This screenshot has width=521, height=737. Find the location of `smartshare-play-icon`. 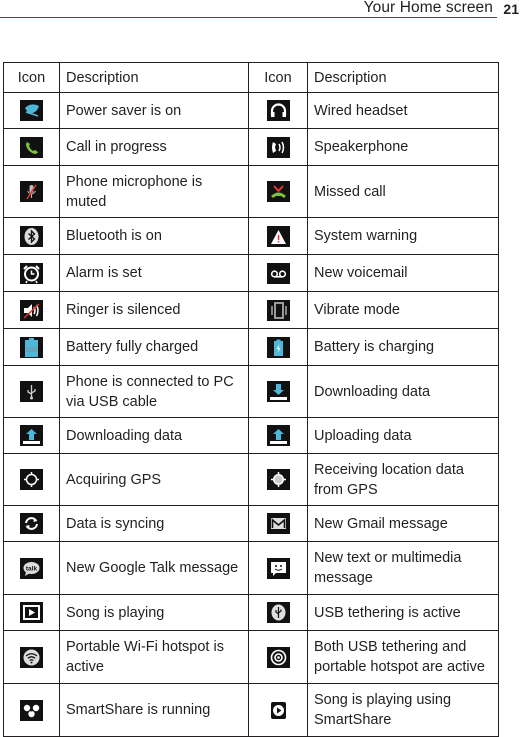

smartshare-play-icon is located at coordinates (278, 710).